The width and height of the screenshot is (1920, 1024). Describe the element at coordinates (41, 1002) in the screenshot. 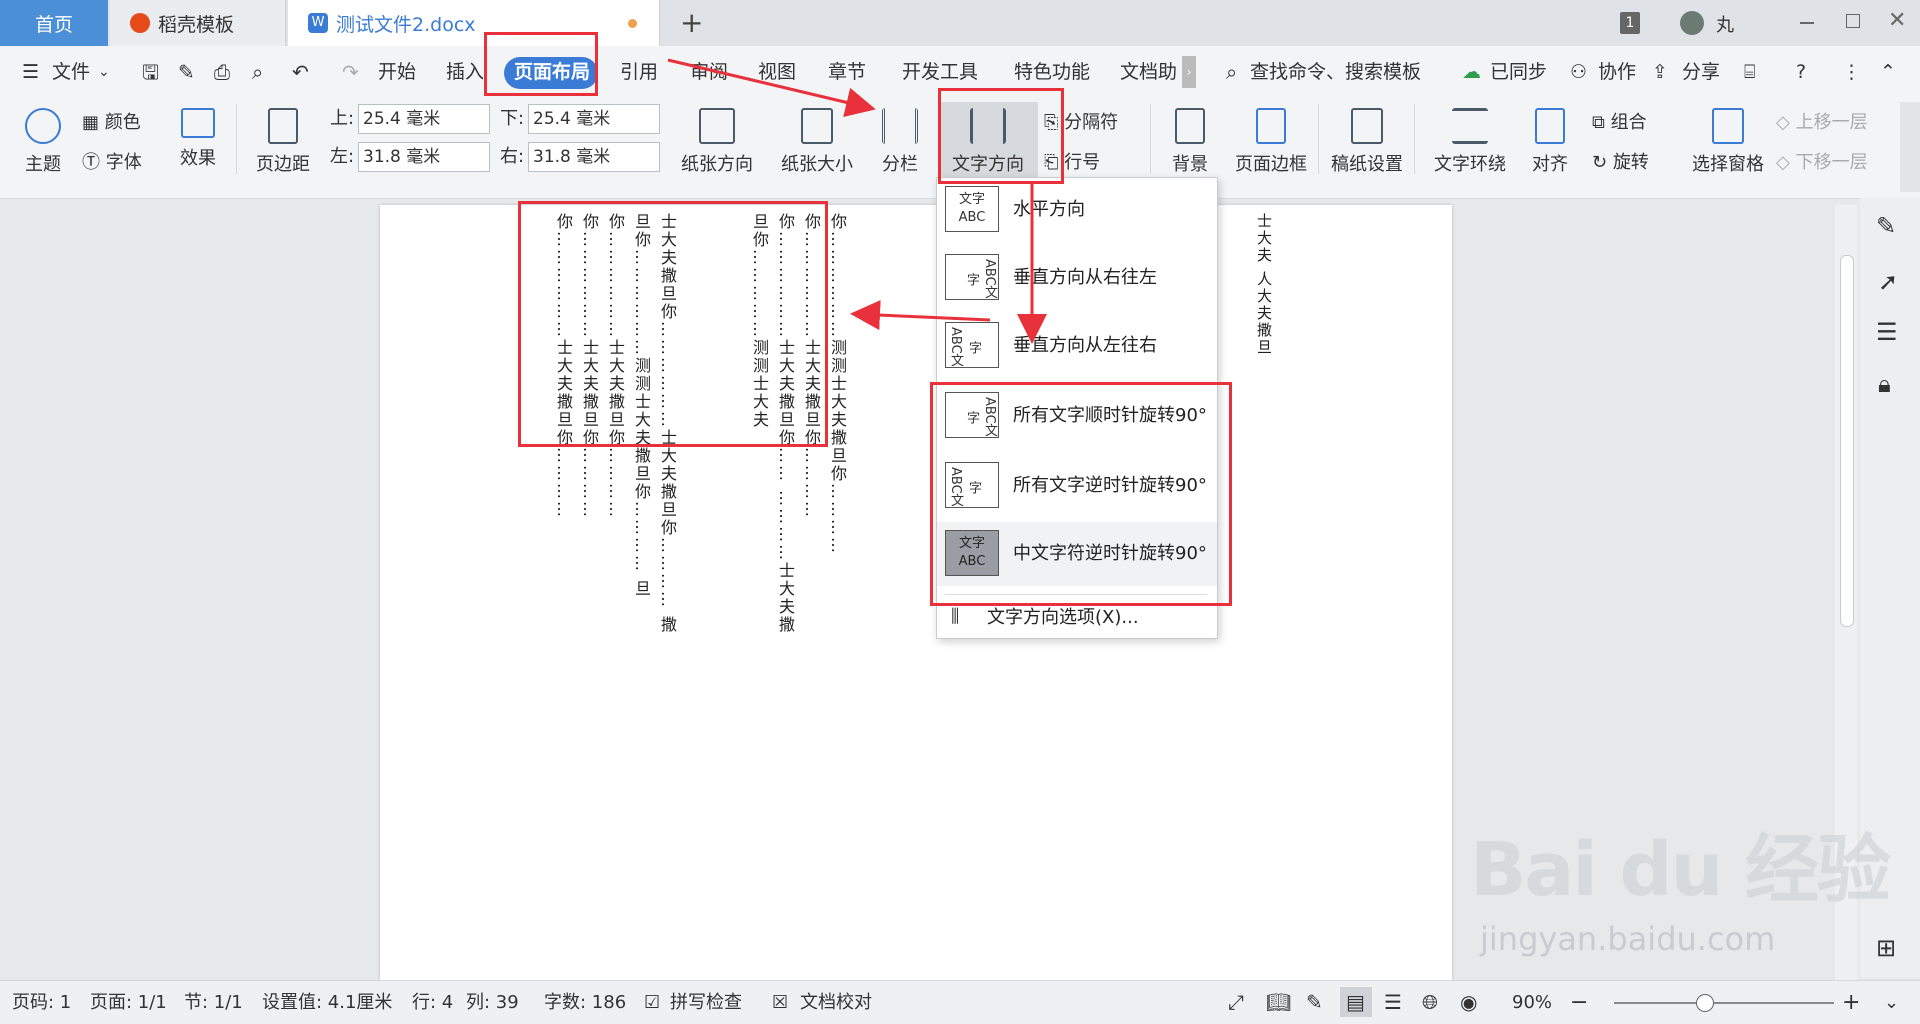

I see `status-page: 页码: 1` at that location.